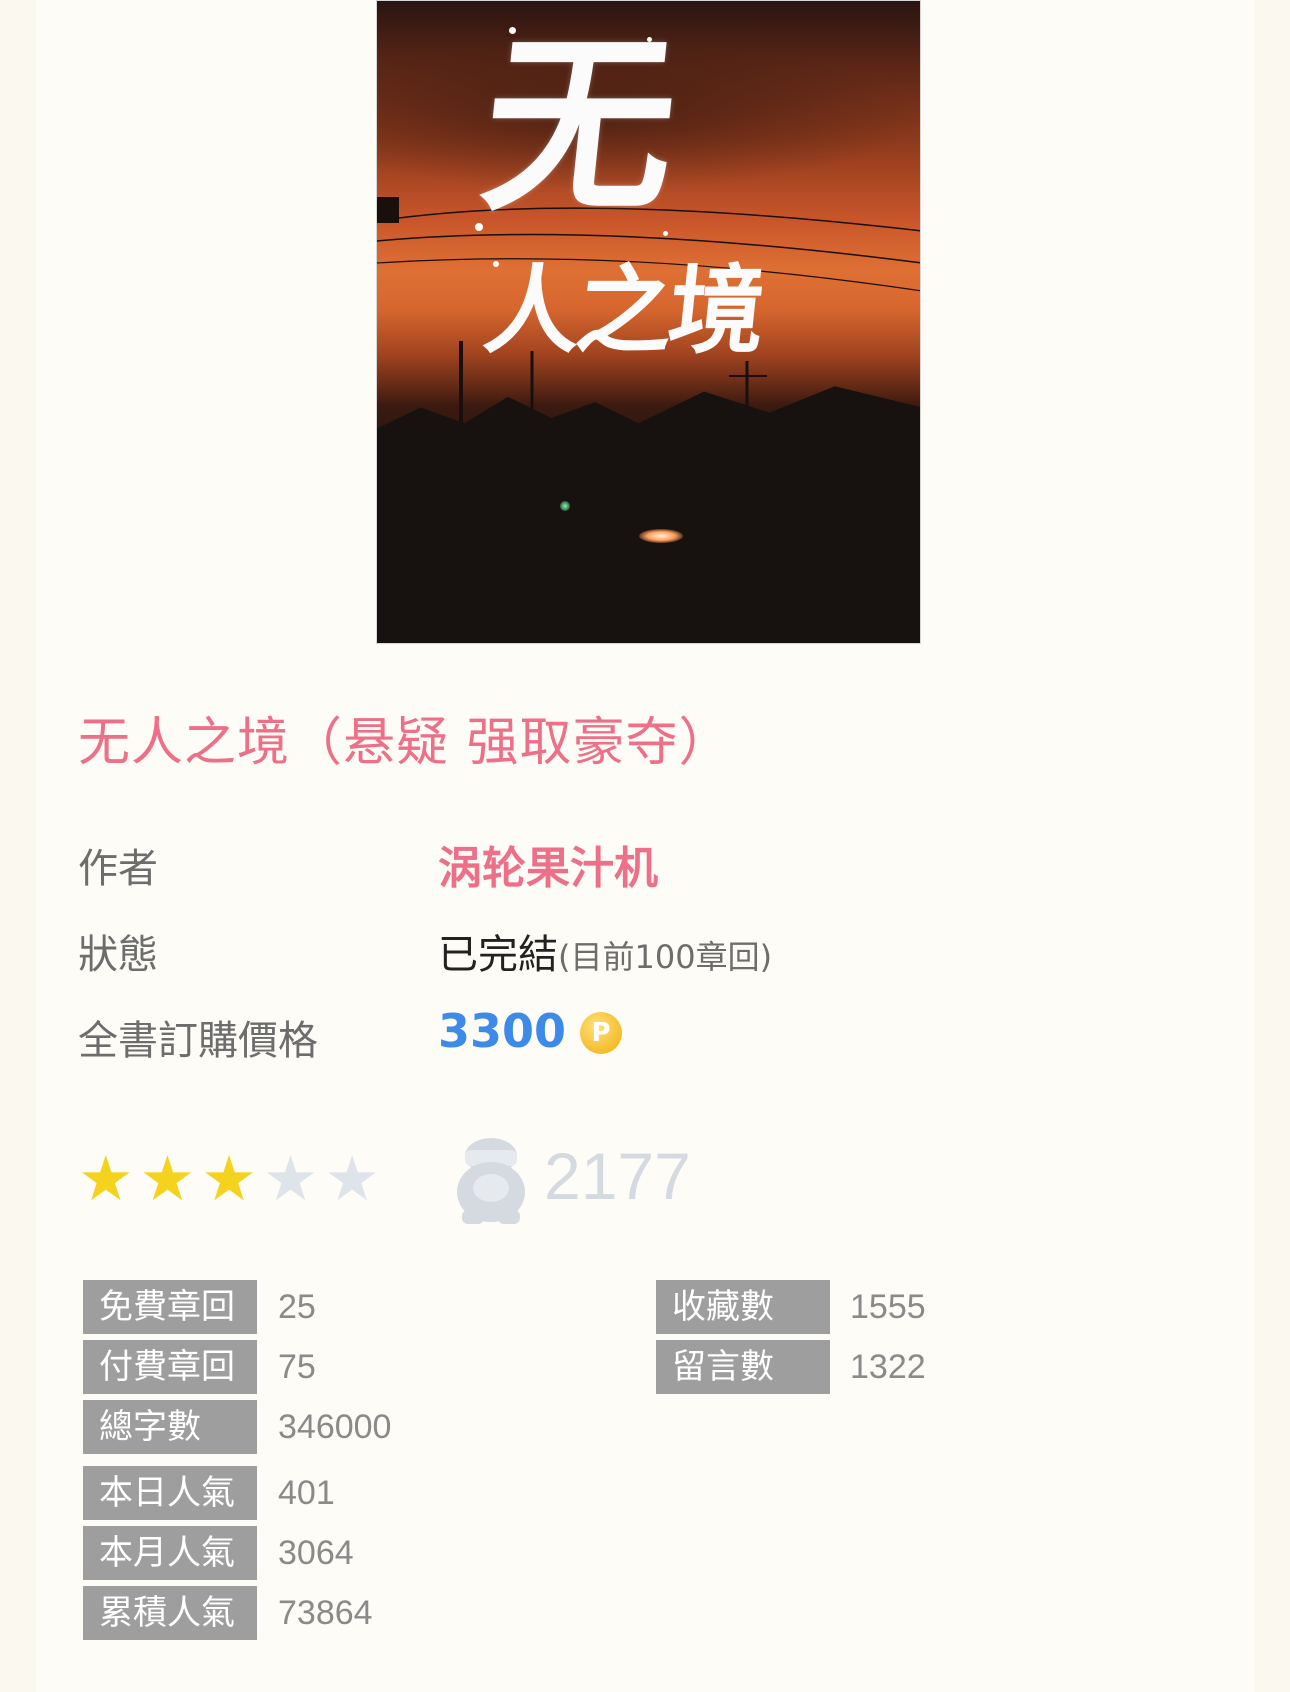 The image size is (1290, 1692). Describe the element at coordinates (335, 1427) in the screenshot. I see `stat-word-count-value: 346000` at that location.